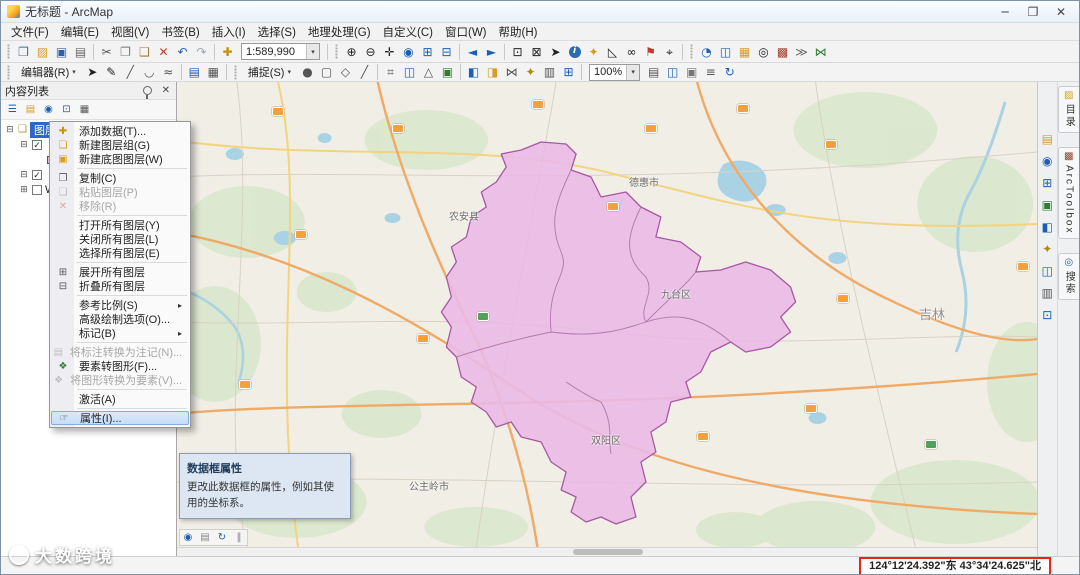  What do you see at coordinates (37, 189) in the screenshot?
I see `layer-visibility-checkbox` at bounding box center [37, 189].